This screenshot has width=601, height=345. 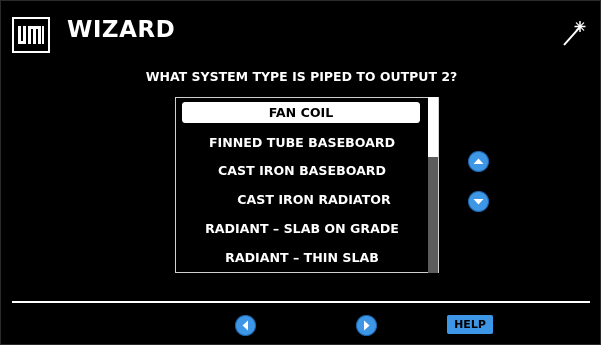 I want to click on list-item-radiant-slab-on-grade: RADIANT – SLAB ON GRADE, so click(x=302, y=228).